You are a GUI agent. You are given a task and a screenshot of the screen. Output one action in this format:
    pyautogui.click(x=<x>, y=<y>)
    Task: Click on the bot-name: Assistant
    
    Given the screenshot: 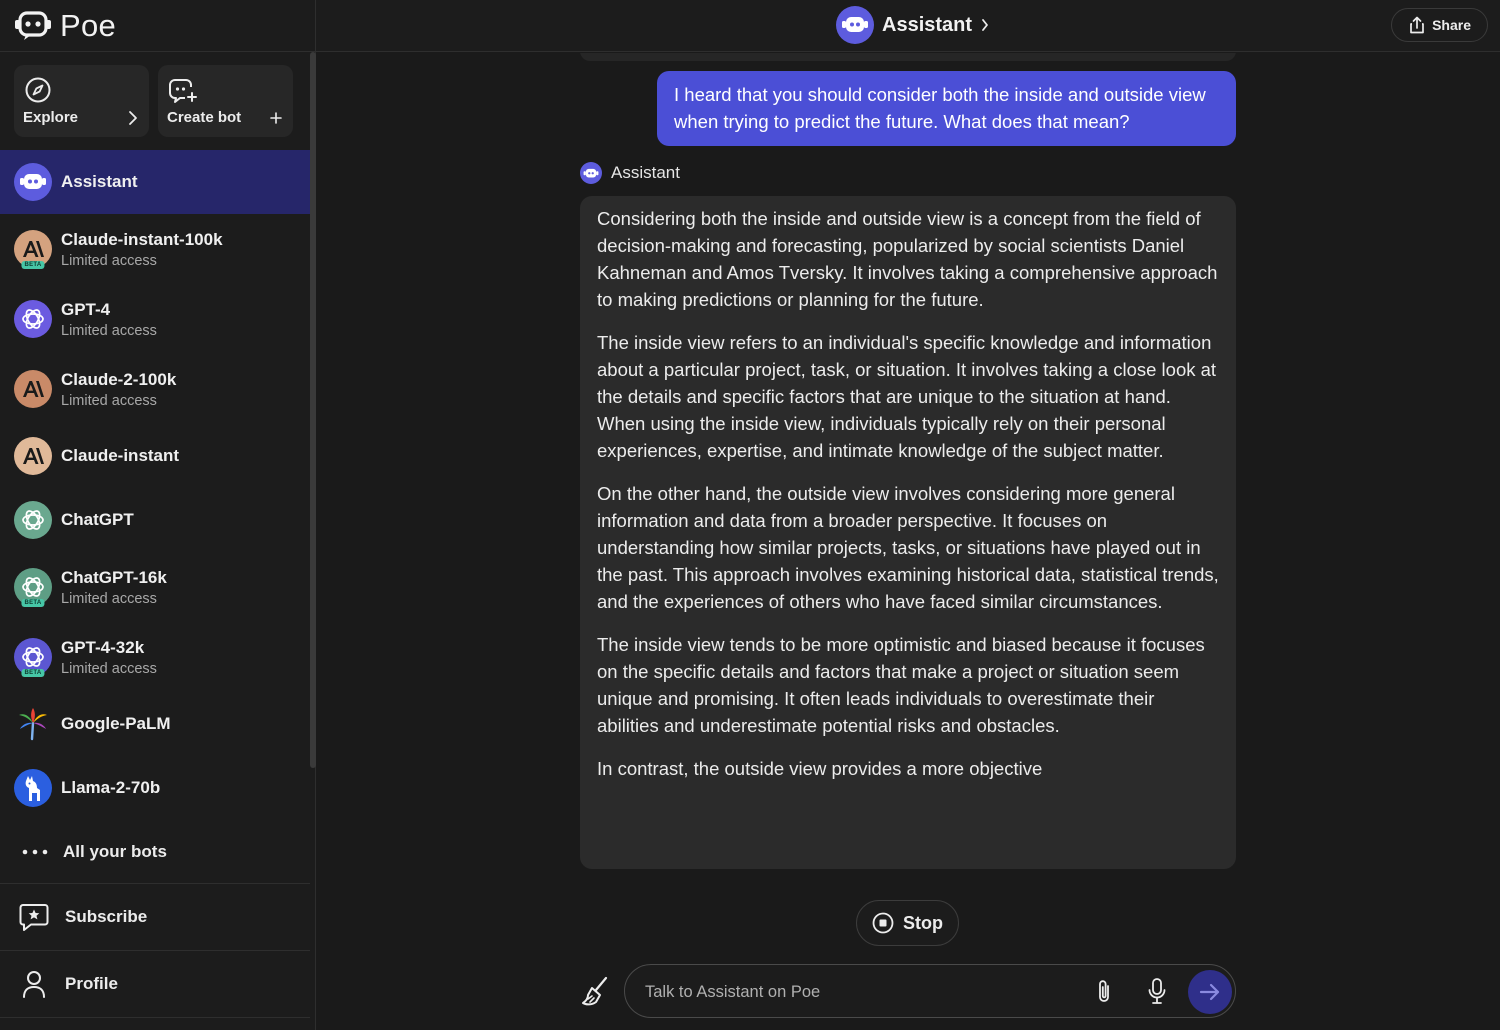 What is the action you would take?
    pyautogui.click(x=99, y=181)
    